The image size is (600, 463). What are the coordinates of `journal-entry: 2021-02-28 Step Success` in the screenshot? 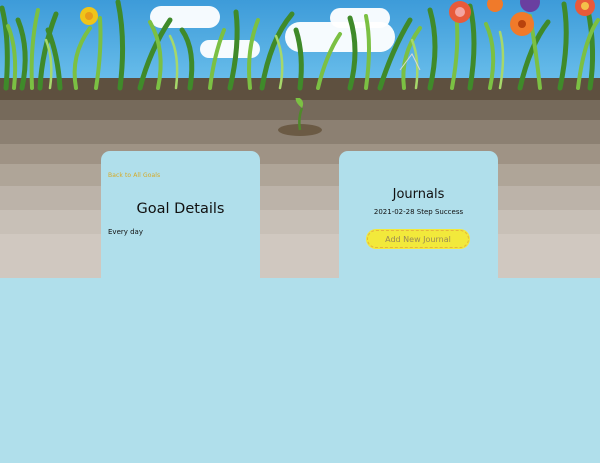 It's located at (418, 212).